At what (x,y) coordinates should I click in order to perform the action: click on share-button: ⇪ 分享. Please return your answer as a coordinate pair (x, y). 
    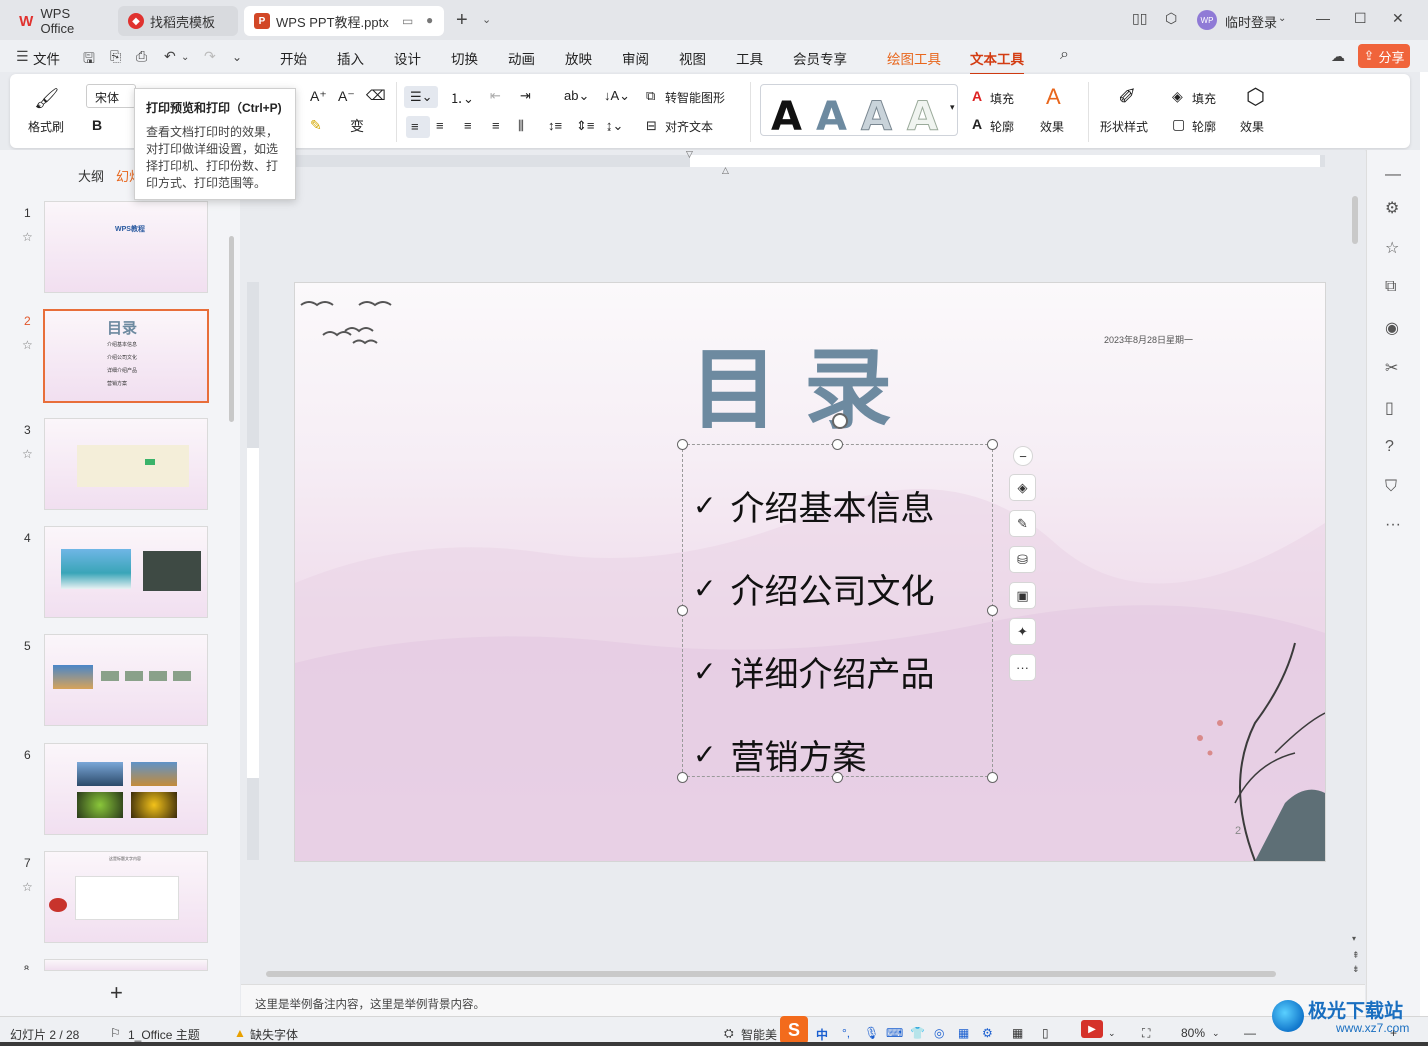
    Looking at the image, I should click on (1384, 56).